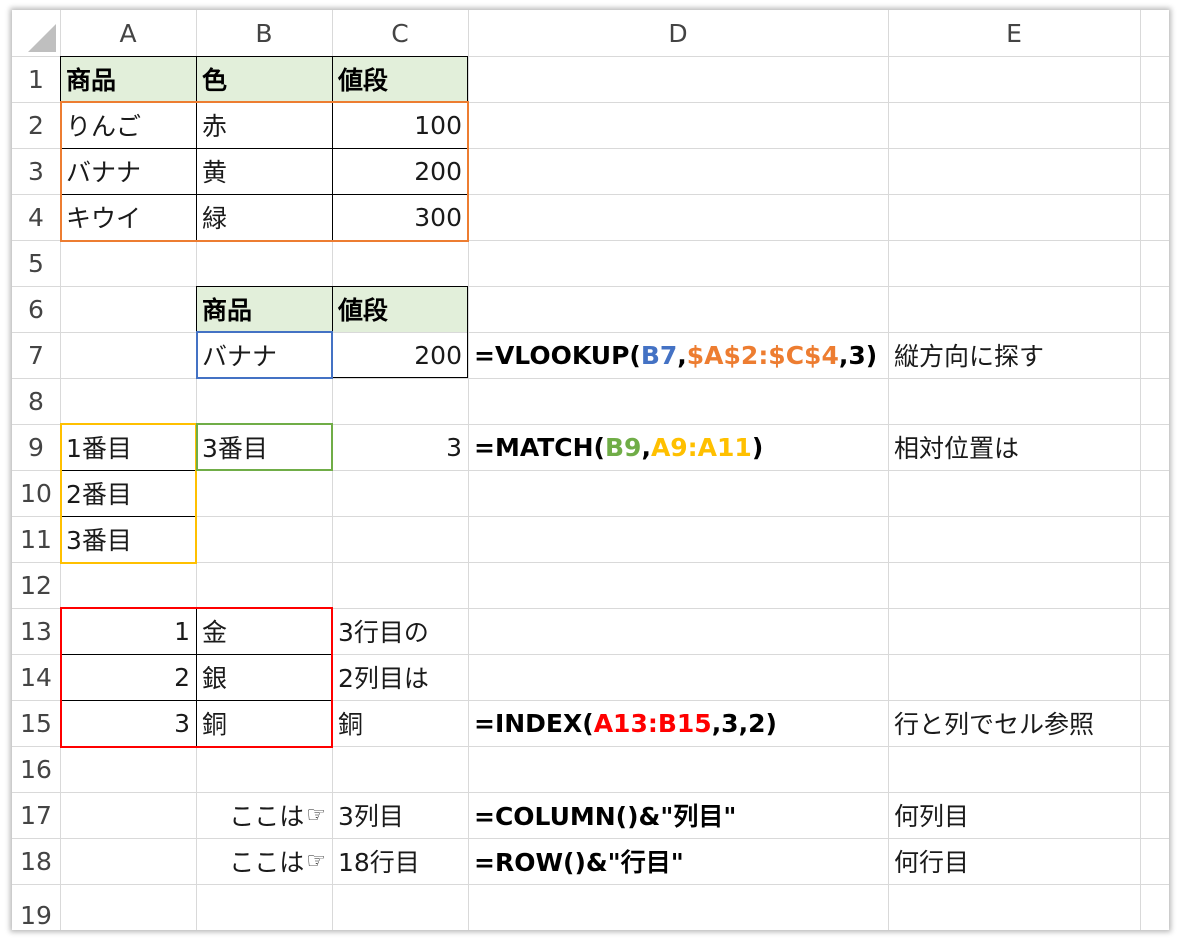 Image resolution: width=1181 pixels, height=942 pixels. What do you see at coordinates (128, 493) in the screenshot?
I see `cell-a10: 2番目` at bounding box center [128, 493].